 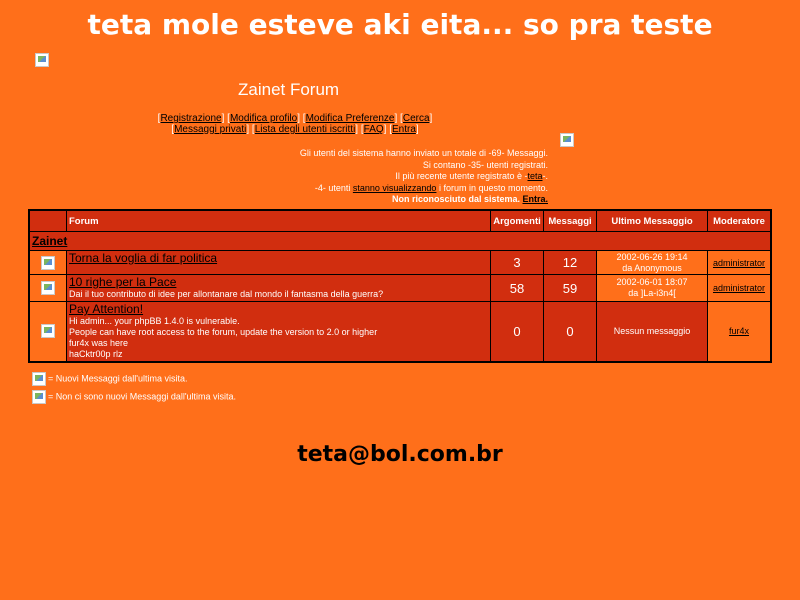 What do you see at coordinates (143, 258) in the screenshot?
I see `forum-link: Torna la voglia di far politica` at bounding box center [143, 258].